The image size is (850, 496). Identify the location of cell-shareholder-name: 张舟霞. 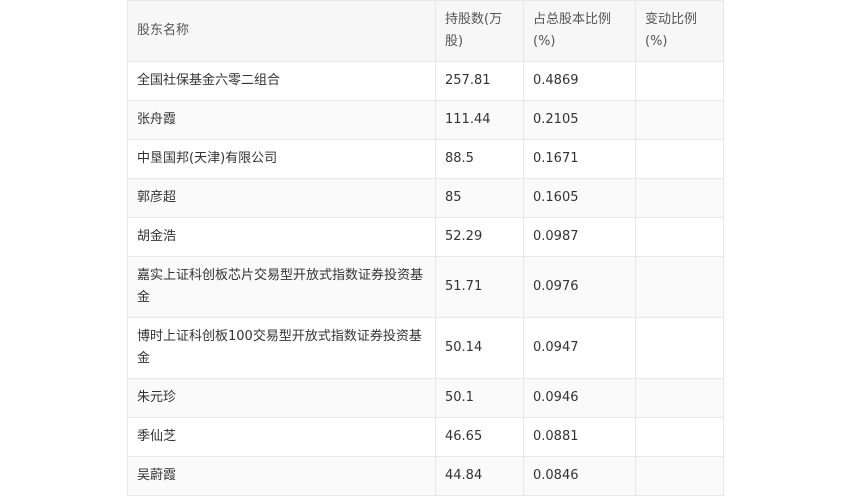
(281, 120).